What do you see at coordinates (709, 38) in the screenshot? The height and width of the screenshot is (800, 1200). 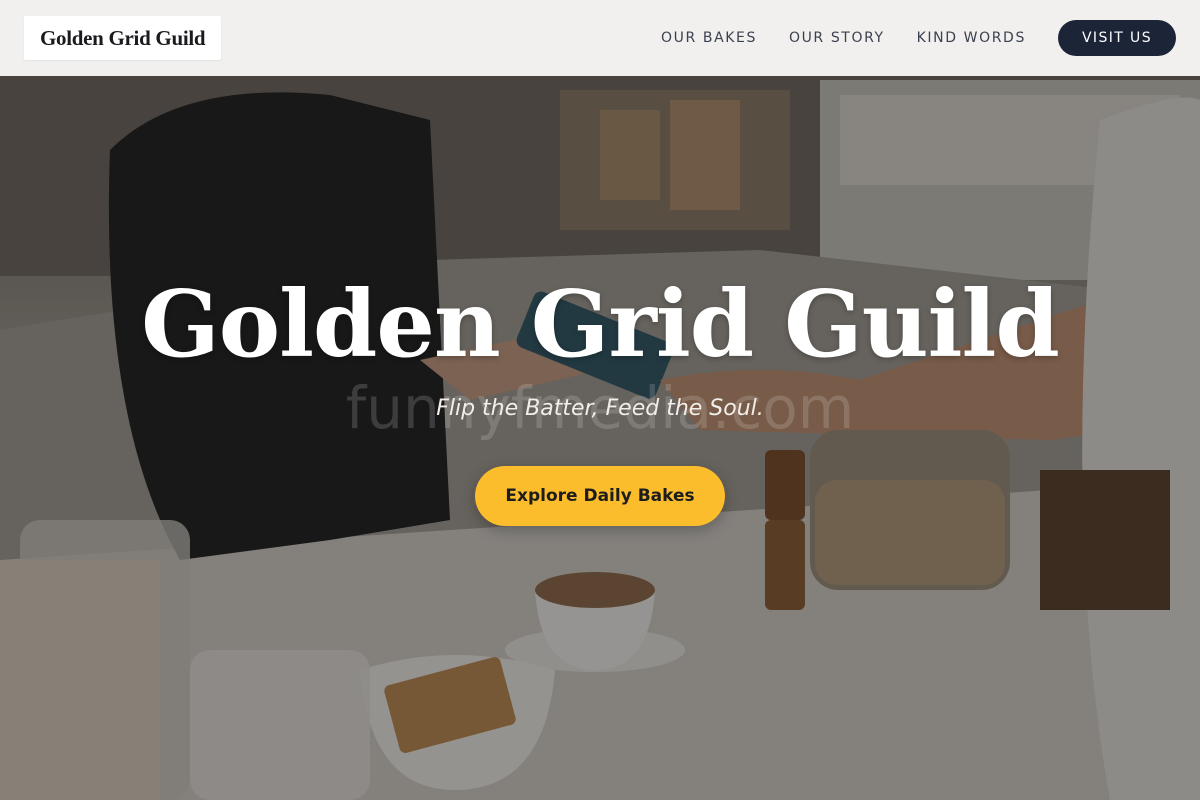 I see `nav-link-our-bakes: OUR BAKES` at bounding box center [709, 38].